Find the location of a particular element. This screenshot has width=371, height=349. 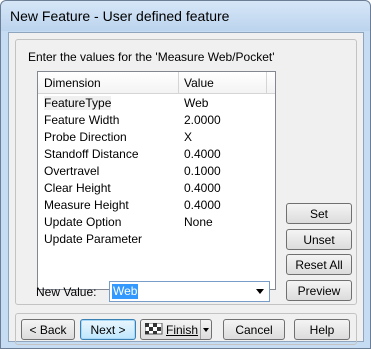

help-button: Help is located at coordinates (322, 329).